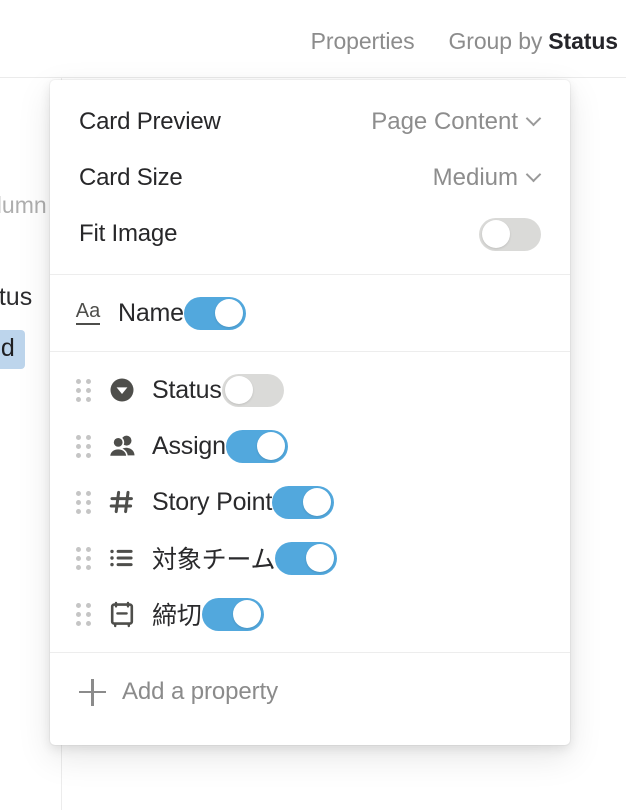 The height and width of the screenshot is (810, 626). I want to click on property-row-name: Aa Name, so click(310, 313).